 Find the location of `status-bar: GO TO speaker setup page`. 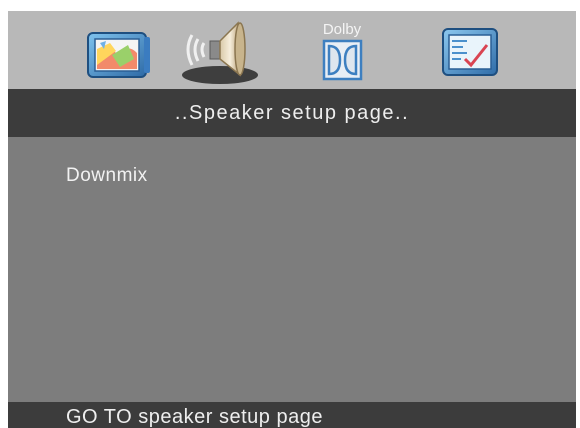

status-bar: GO TO speaker setup page is located at coordinates (292, 415).